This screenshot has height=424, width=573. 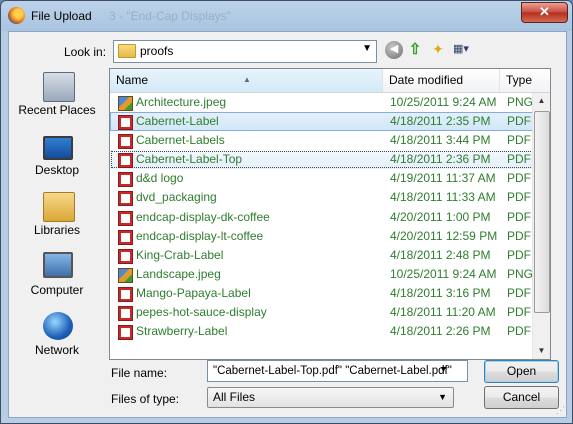 What do you see at coordinates (57, 280) in the screenshot?
I see `place-computer: Computer` at bounding box center [57, 280].